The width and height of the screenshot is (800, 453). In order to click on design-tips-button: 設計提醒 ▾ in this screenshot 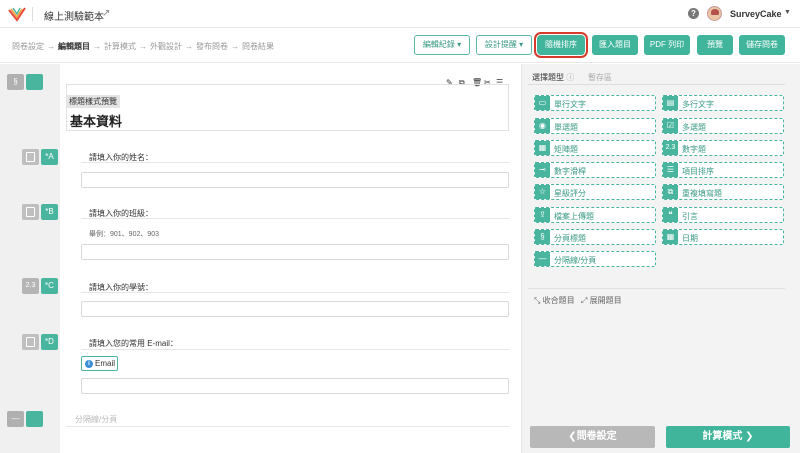, I will do `click(504, 45)`.